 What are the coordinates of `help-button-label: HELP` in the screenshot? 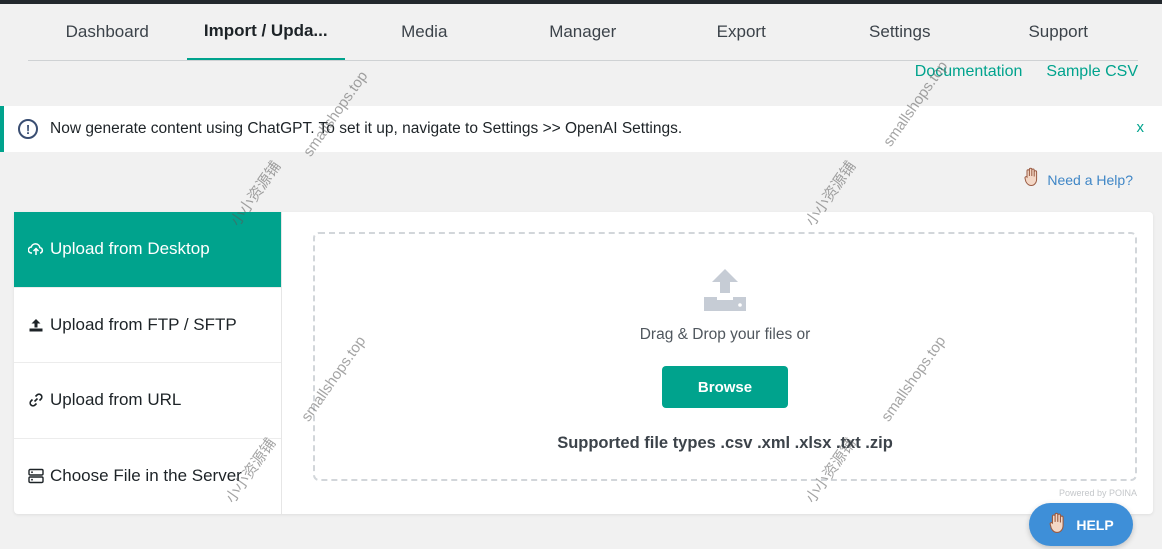 It's located at (1095, 524).